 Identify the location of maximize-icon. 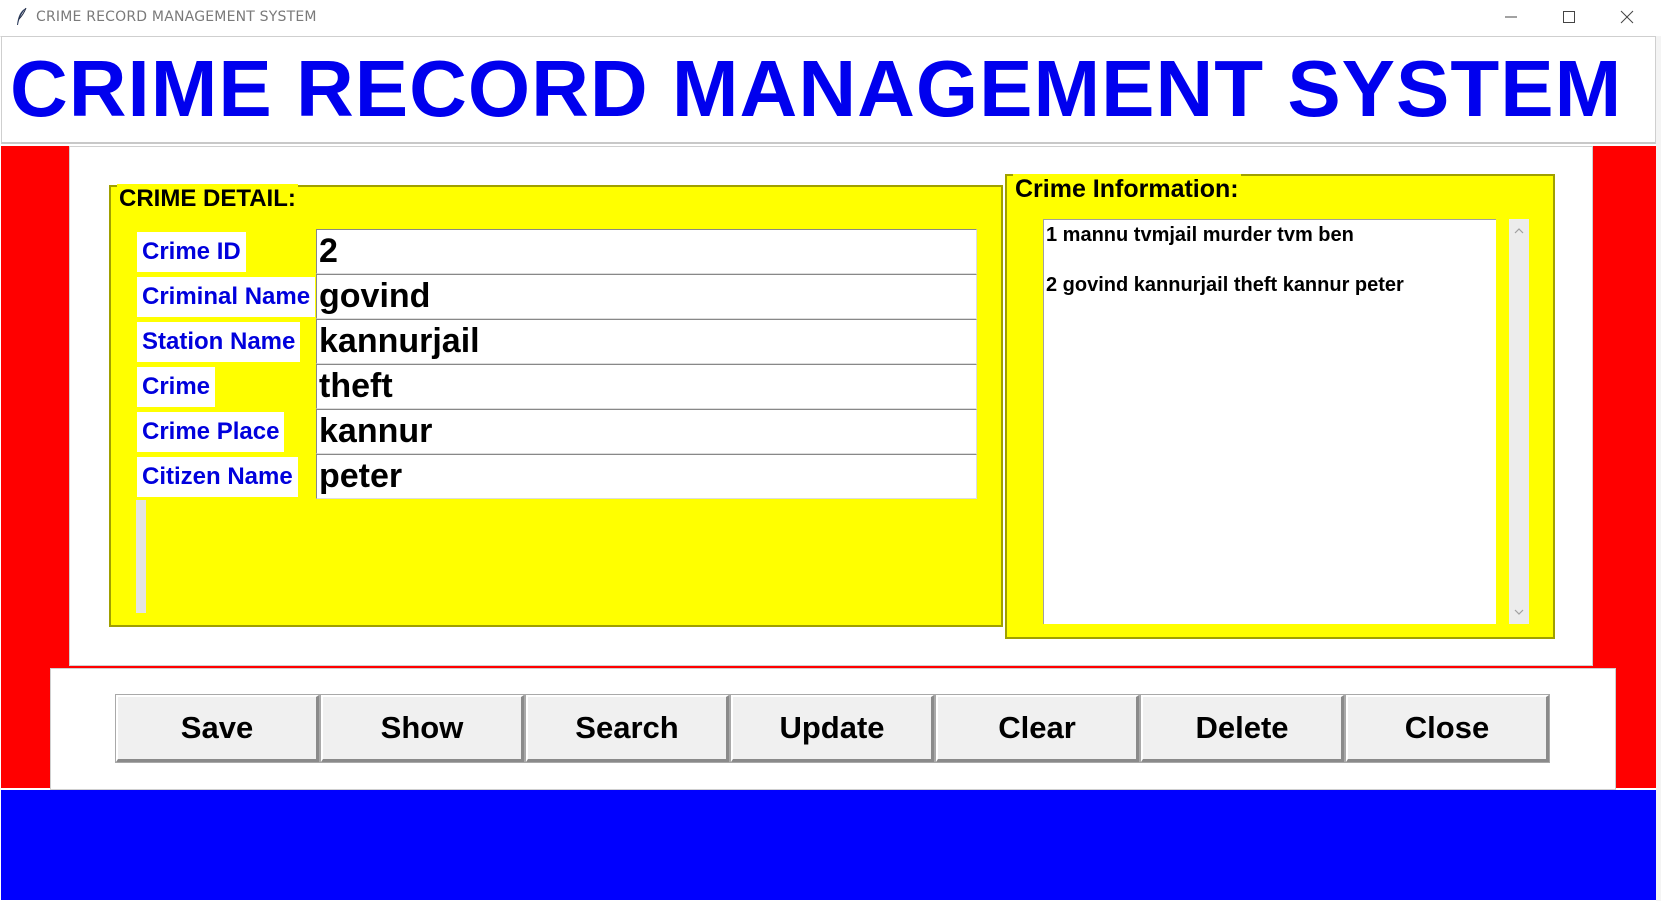
(1569, 17).